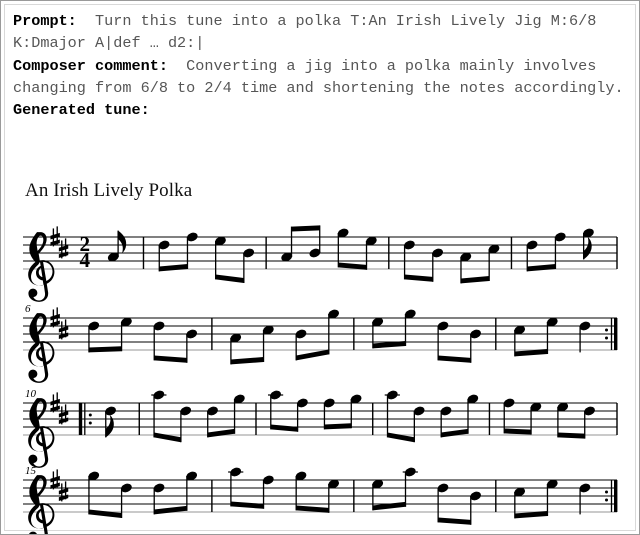 Image resolution: width=640 pixels, height=535 pixels. What do you see at coordinates (31, 471) in the screenshot?
I see `measure-number: 15` at bounding box center [31, 471].